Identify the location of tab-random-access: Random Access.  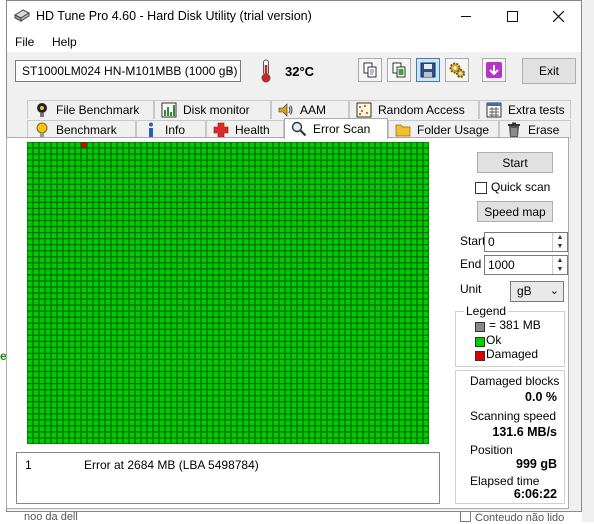
(414, 109).